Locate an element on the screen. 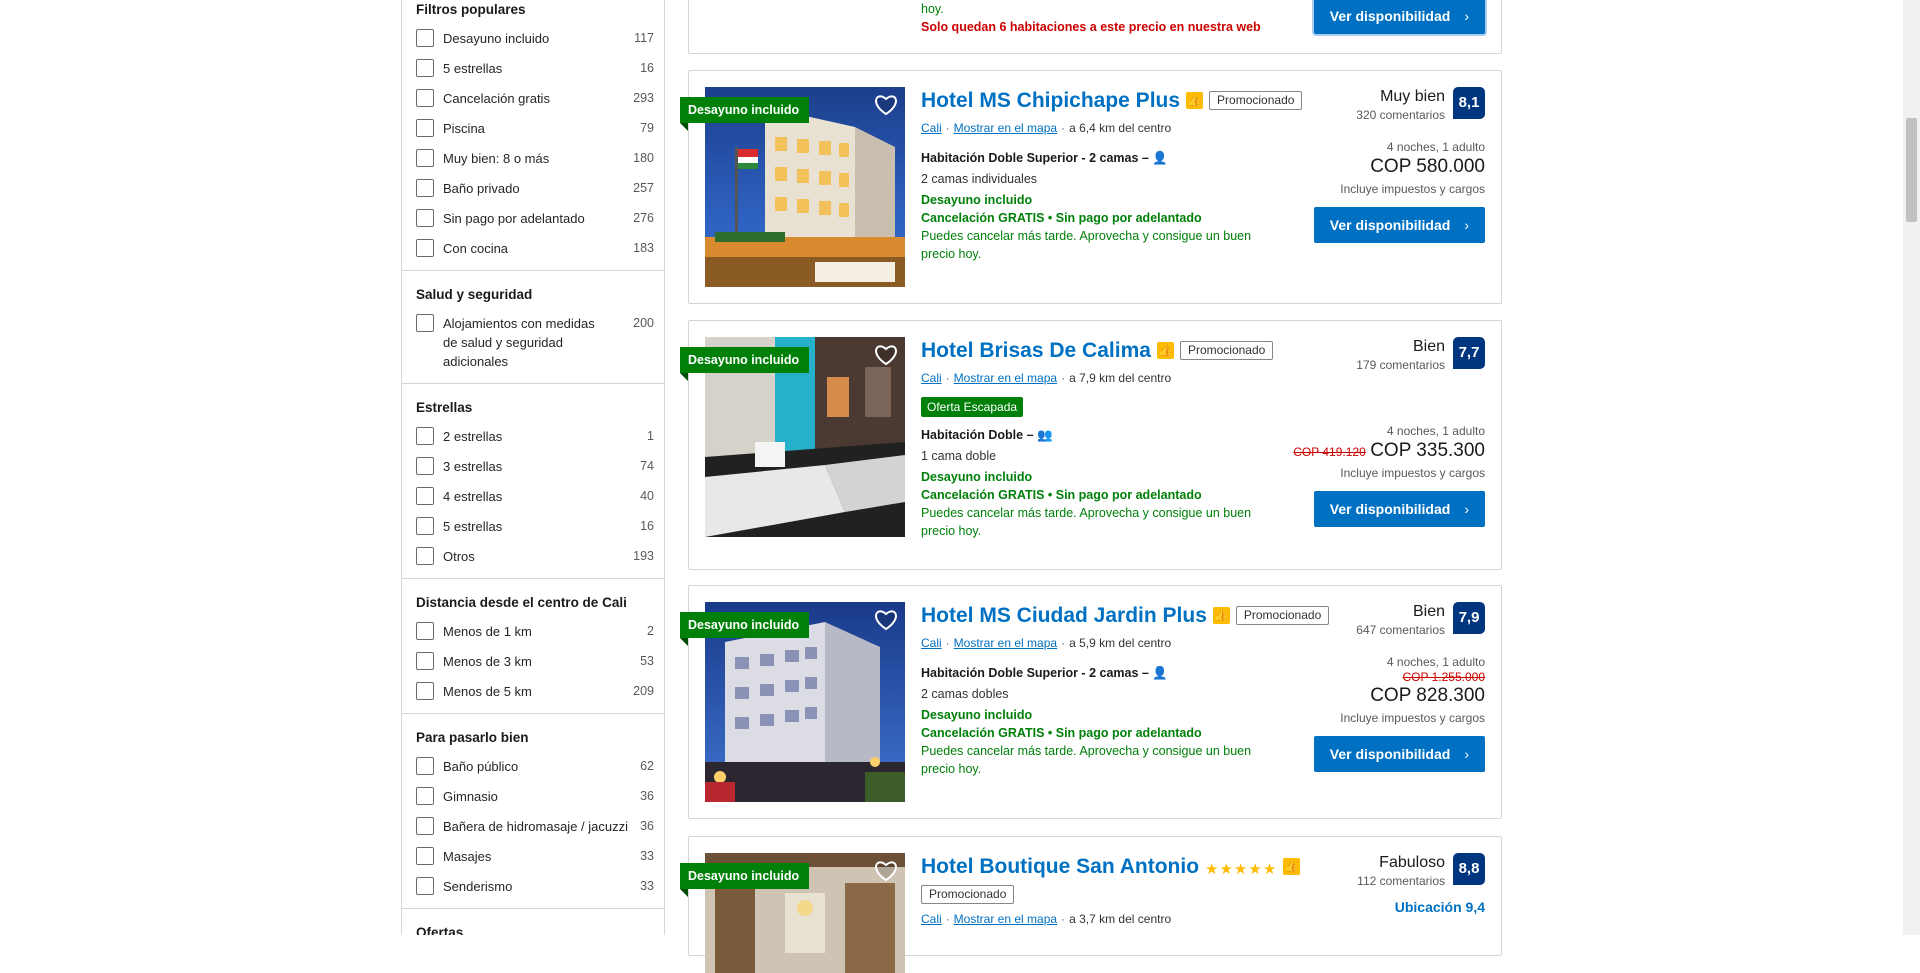  filter-option: 2 estrellas 1 is located at coordinates (535, 436).